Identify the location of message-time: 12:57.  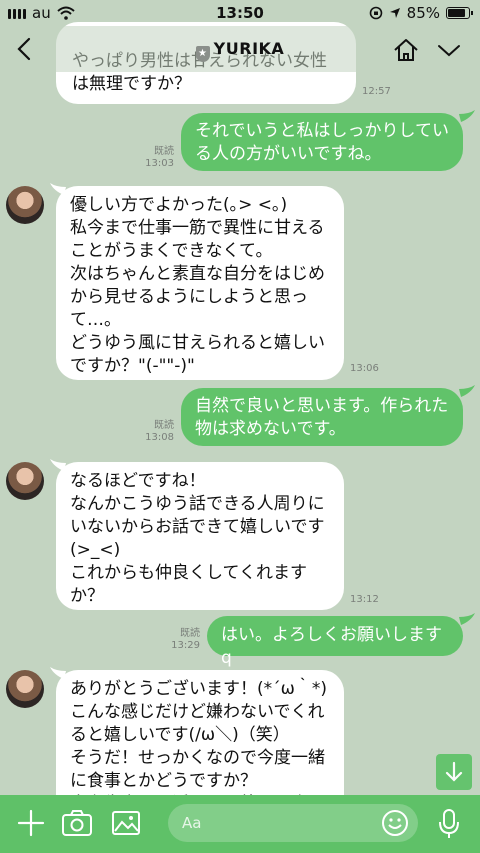
(376, 91).